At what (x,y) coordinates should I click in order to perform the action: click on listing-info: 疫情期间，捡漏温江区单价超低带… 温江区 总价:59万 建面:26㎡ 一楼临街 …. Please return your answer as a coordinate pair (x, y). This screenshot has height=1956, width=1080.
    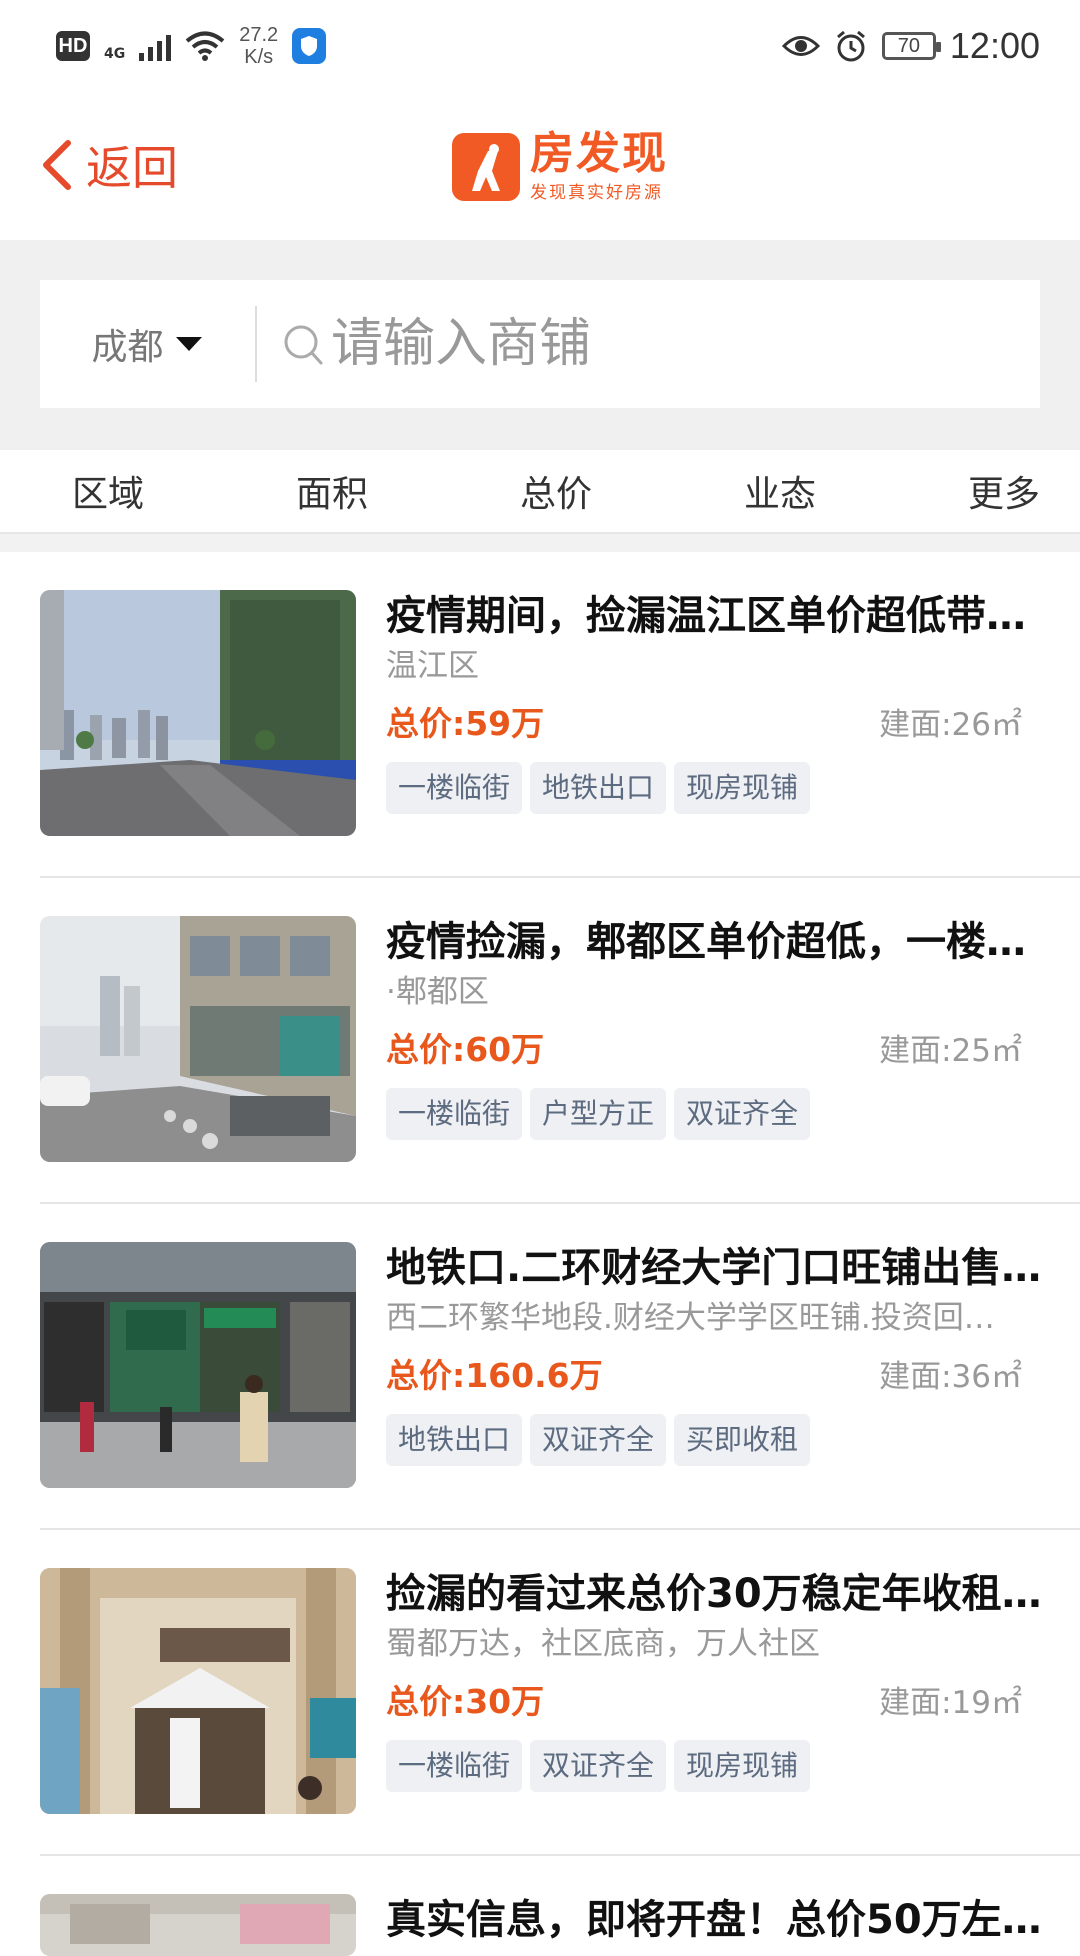
    Looking at the image, I should click on (716, 702).